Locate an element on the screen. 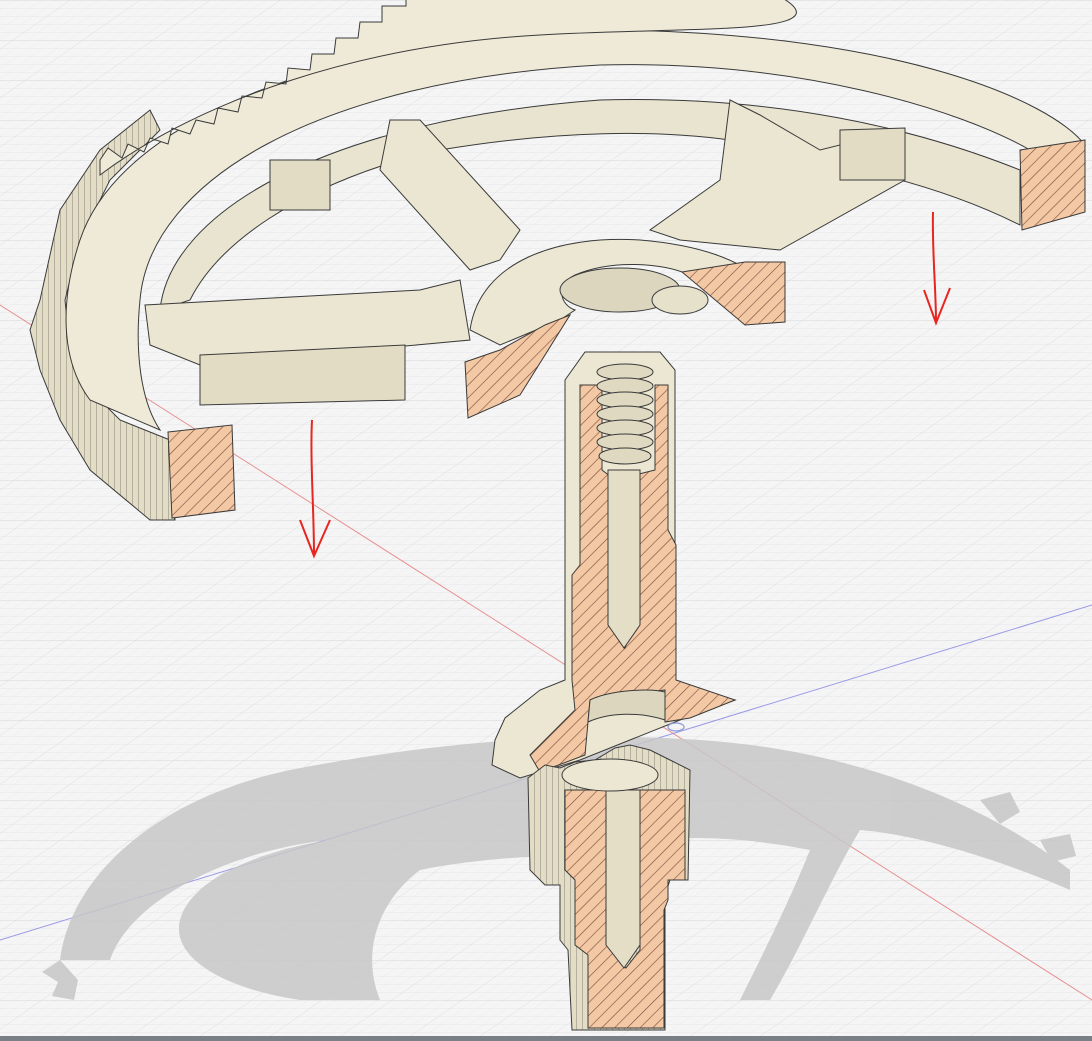 This screenshot has width=1092, height=1041. gear-hub-bore-inner is located at coordinates (680, 300).